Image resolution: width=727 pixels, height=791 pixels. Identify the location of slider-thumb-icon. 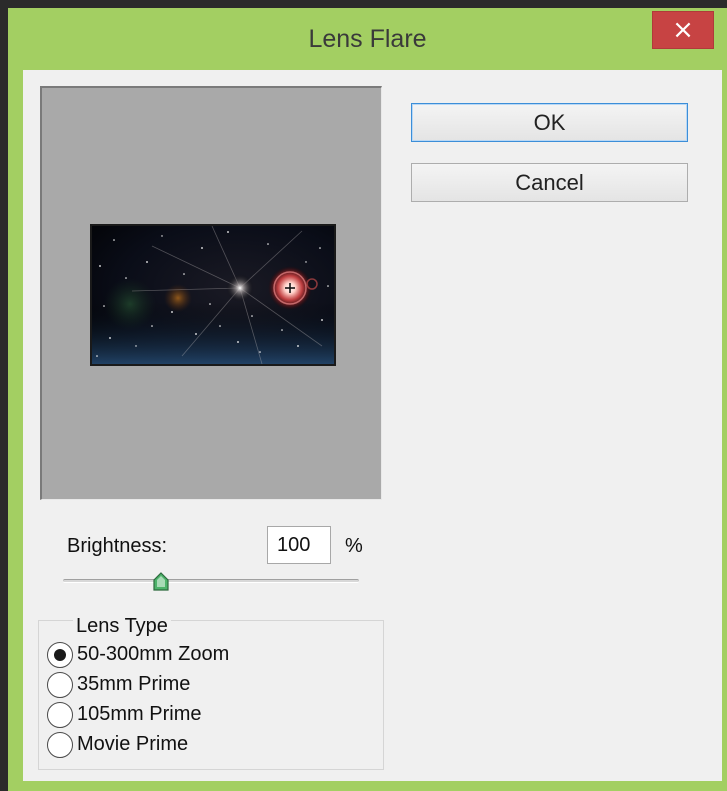
(161, 581).